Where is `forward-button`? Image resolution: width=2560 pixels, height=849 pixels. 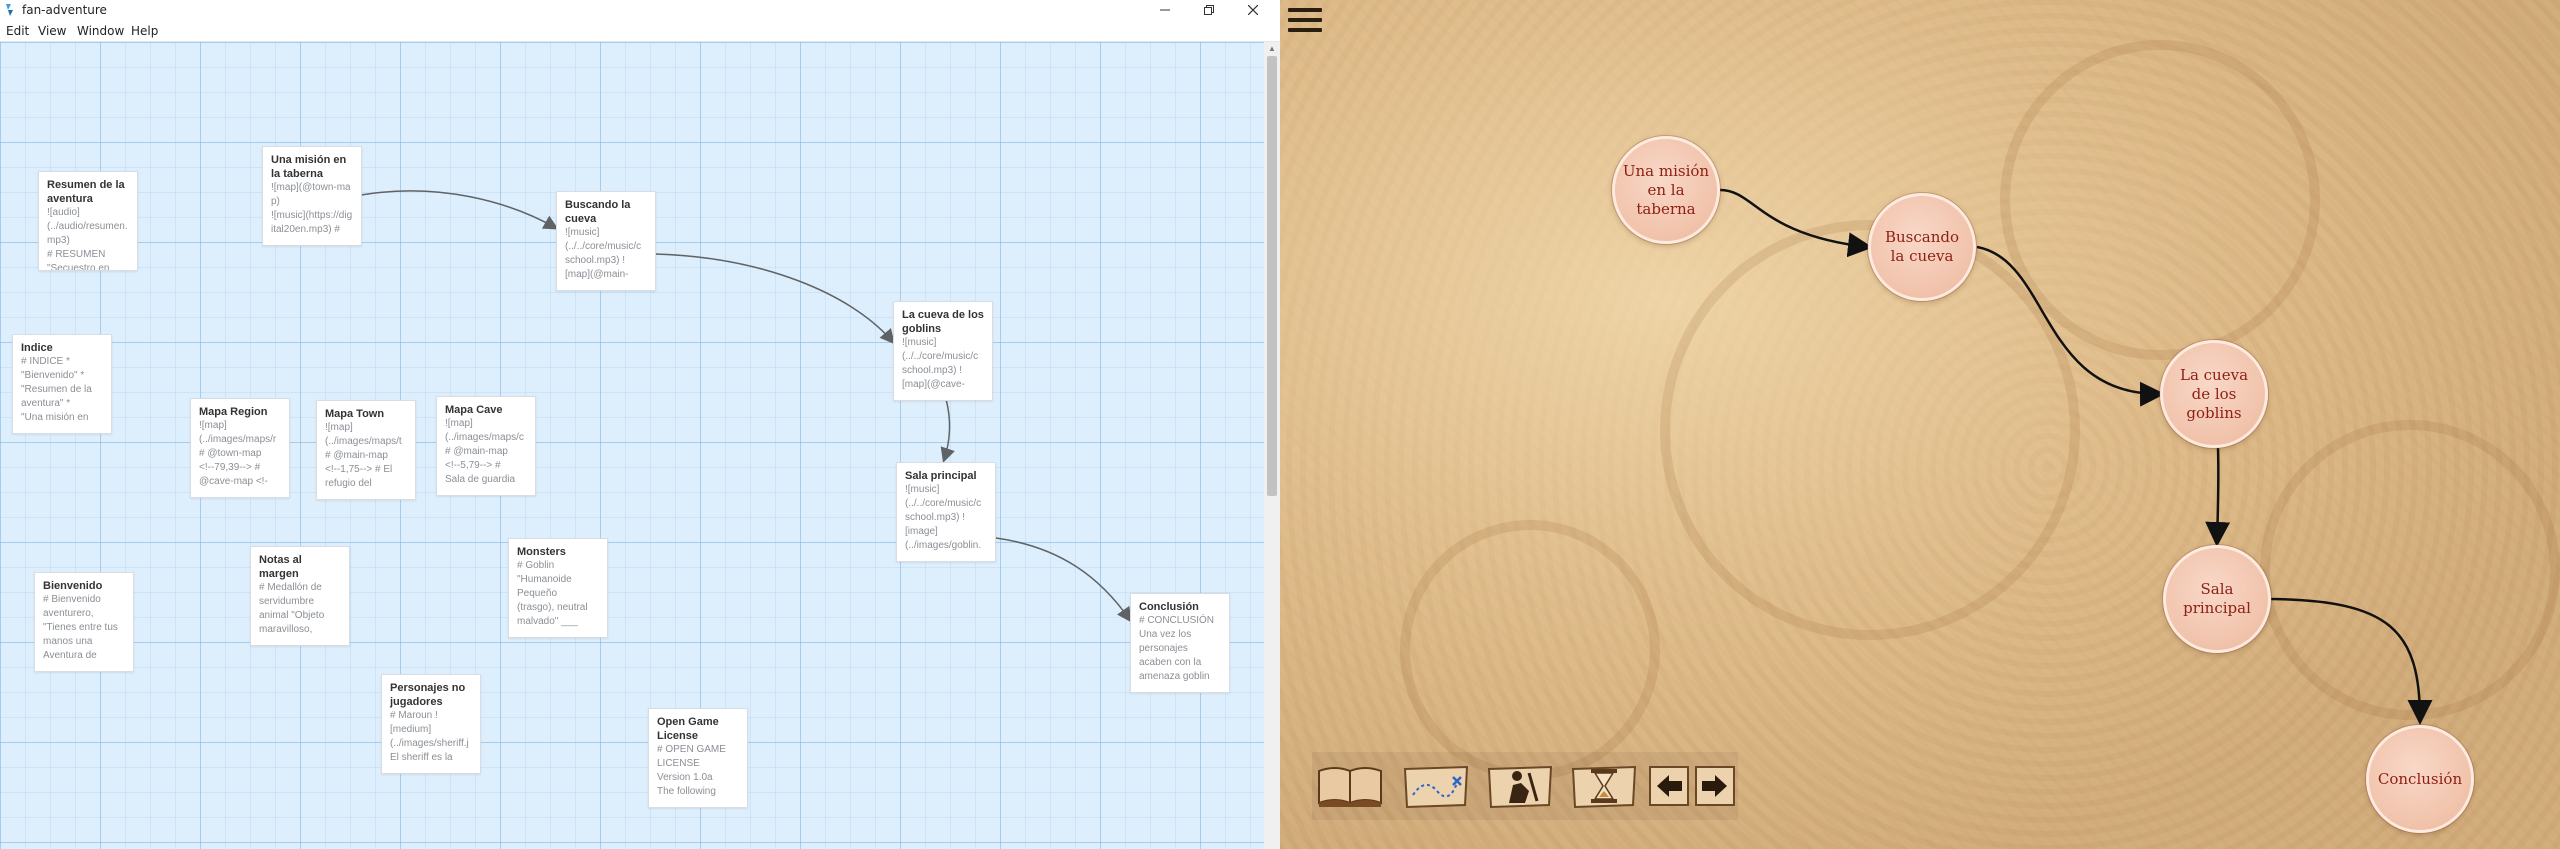 forward-button is located at coordinates (1715, 786).